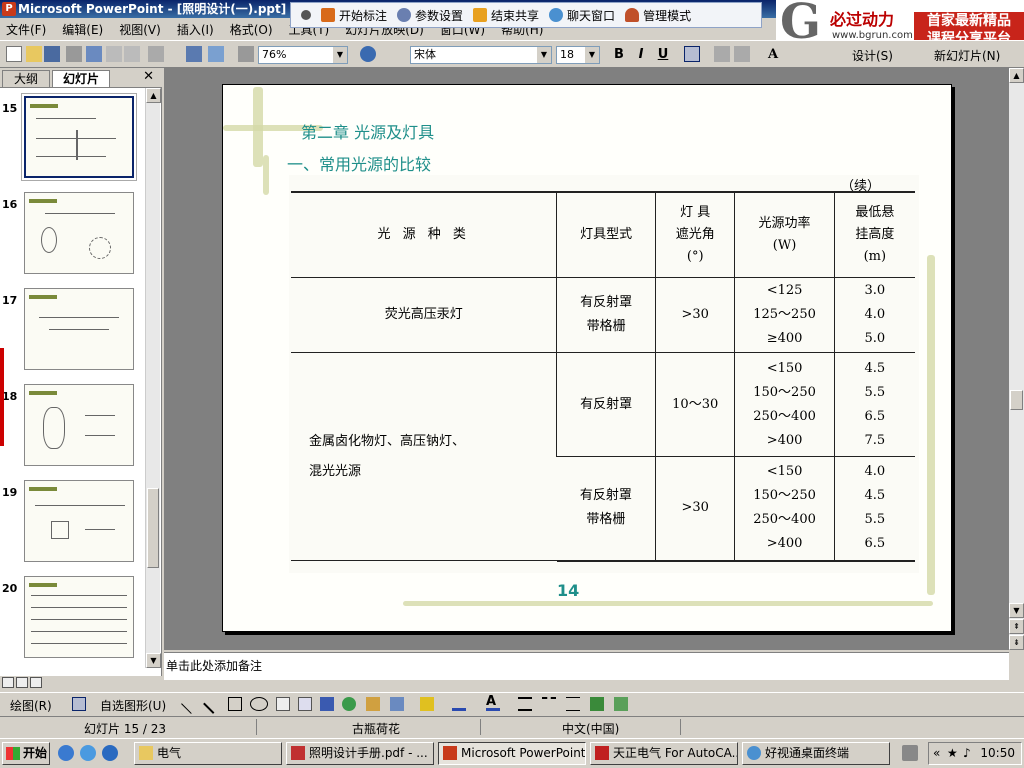 This screenshot has width=1024, height=768. Describe the element at coordinates (658, 15) in the screenshot. I see `admin-mode-button: 管理模式` at that location.